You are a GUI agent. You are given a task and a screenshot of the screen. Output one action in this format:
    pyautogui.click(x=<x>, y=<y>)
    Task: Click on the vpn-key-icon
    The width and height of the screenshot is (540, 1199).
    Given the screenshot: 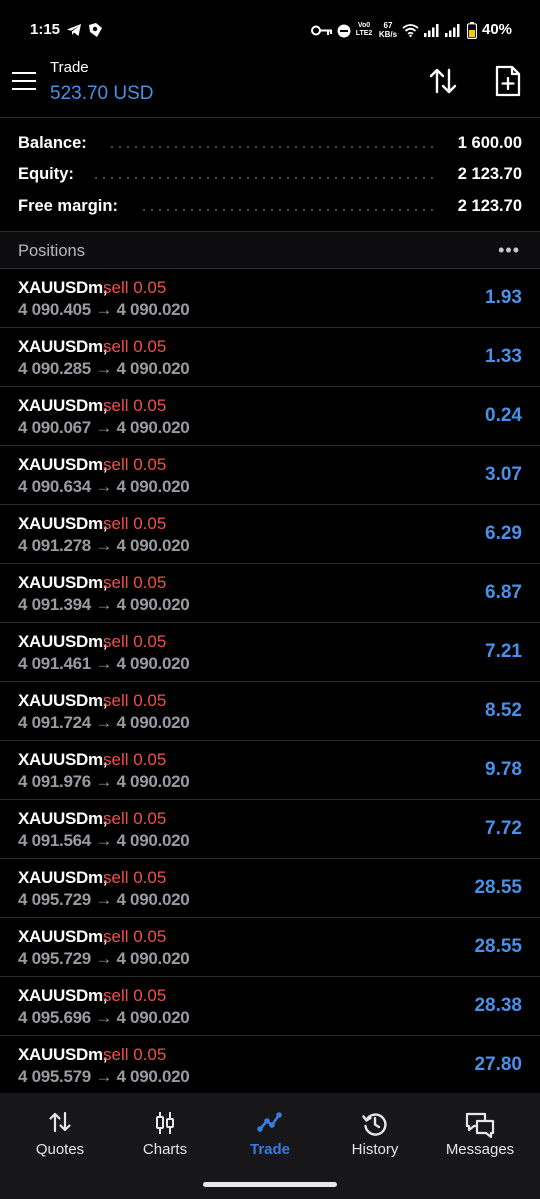 What is the action you would take?
    pyautogui.click(x=321, y=30)
    